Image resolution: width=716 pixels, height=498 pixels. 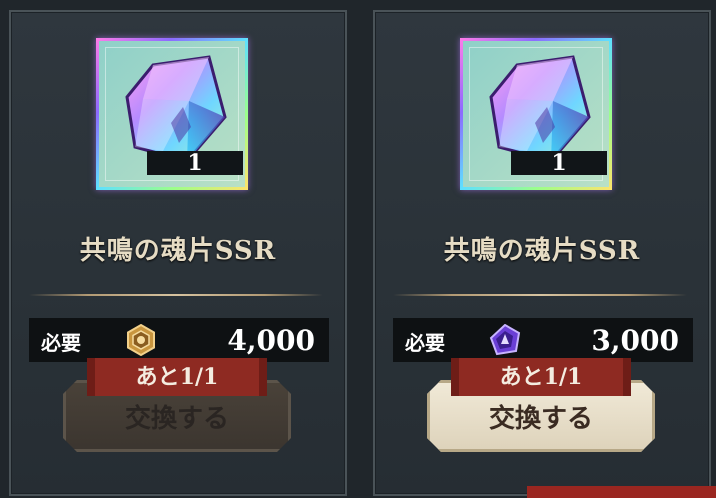 What do you see at coordinates (505, 340) in the screenshot?
I see `purple-crystal-token-icon` at bounding box center [505, 340].